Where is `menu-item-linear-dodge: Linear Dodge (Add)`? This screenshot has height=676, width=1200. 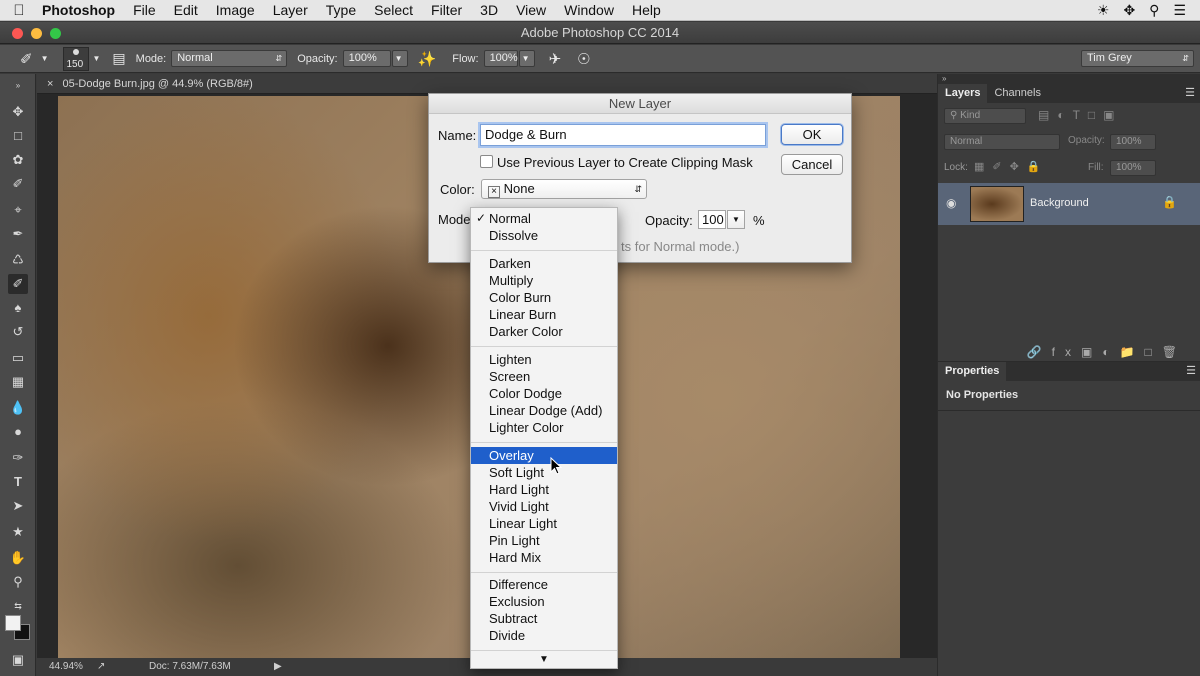 menu-item-linear-dodge: Linear Dodge (Add) is located at coordinates (544, 410).